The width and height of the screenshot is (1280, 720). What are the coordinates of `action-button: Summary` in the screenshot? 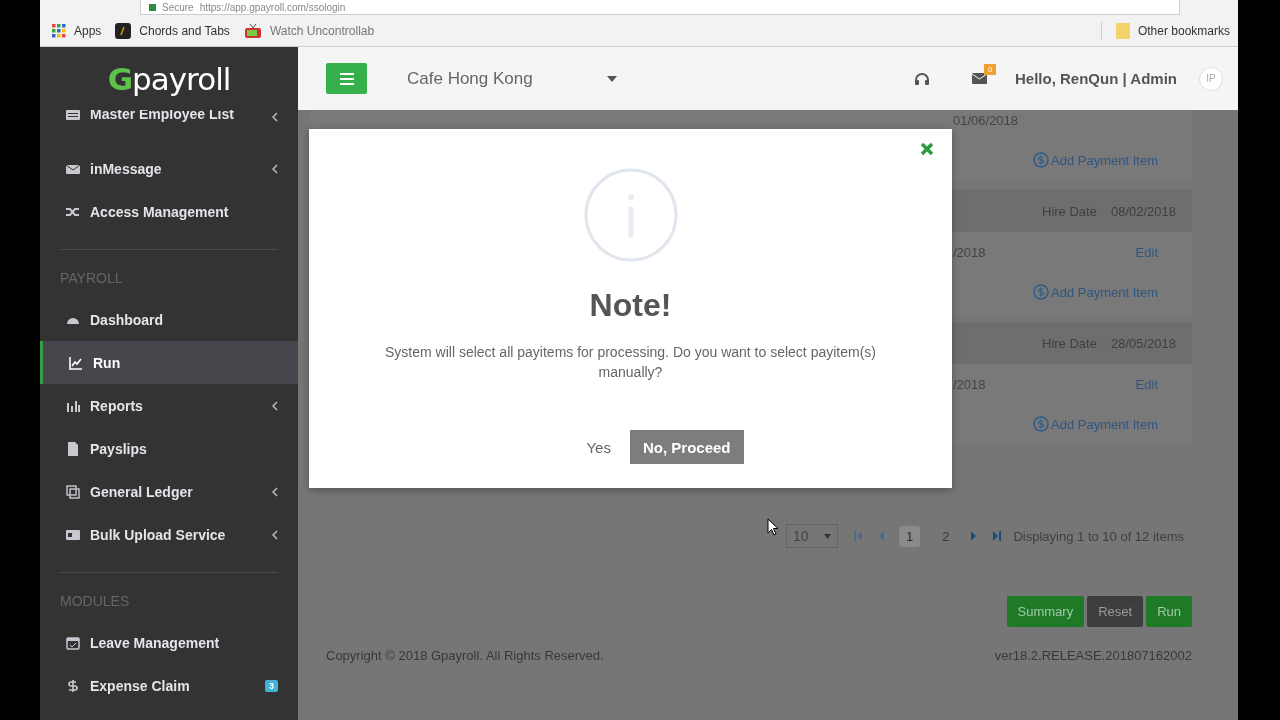 It's located at (1045, 611).